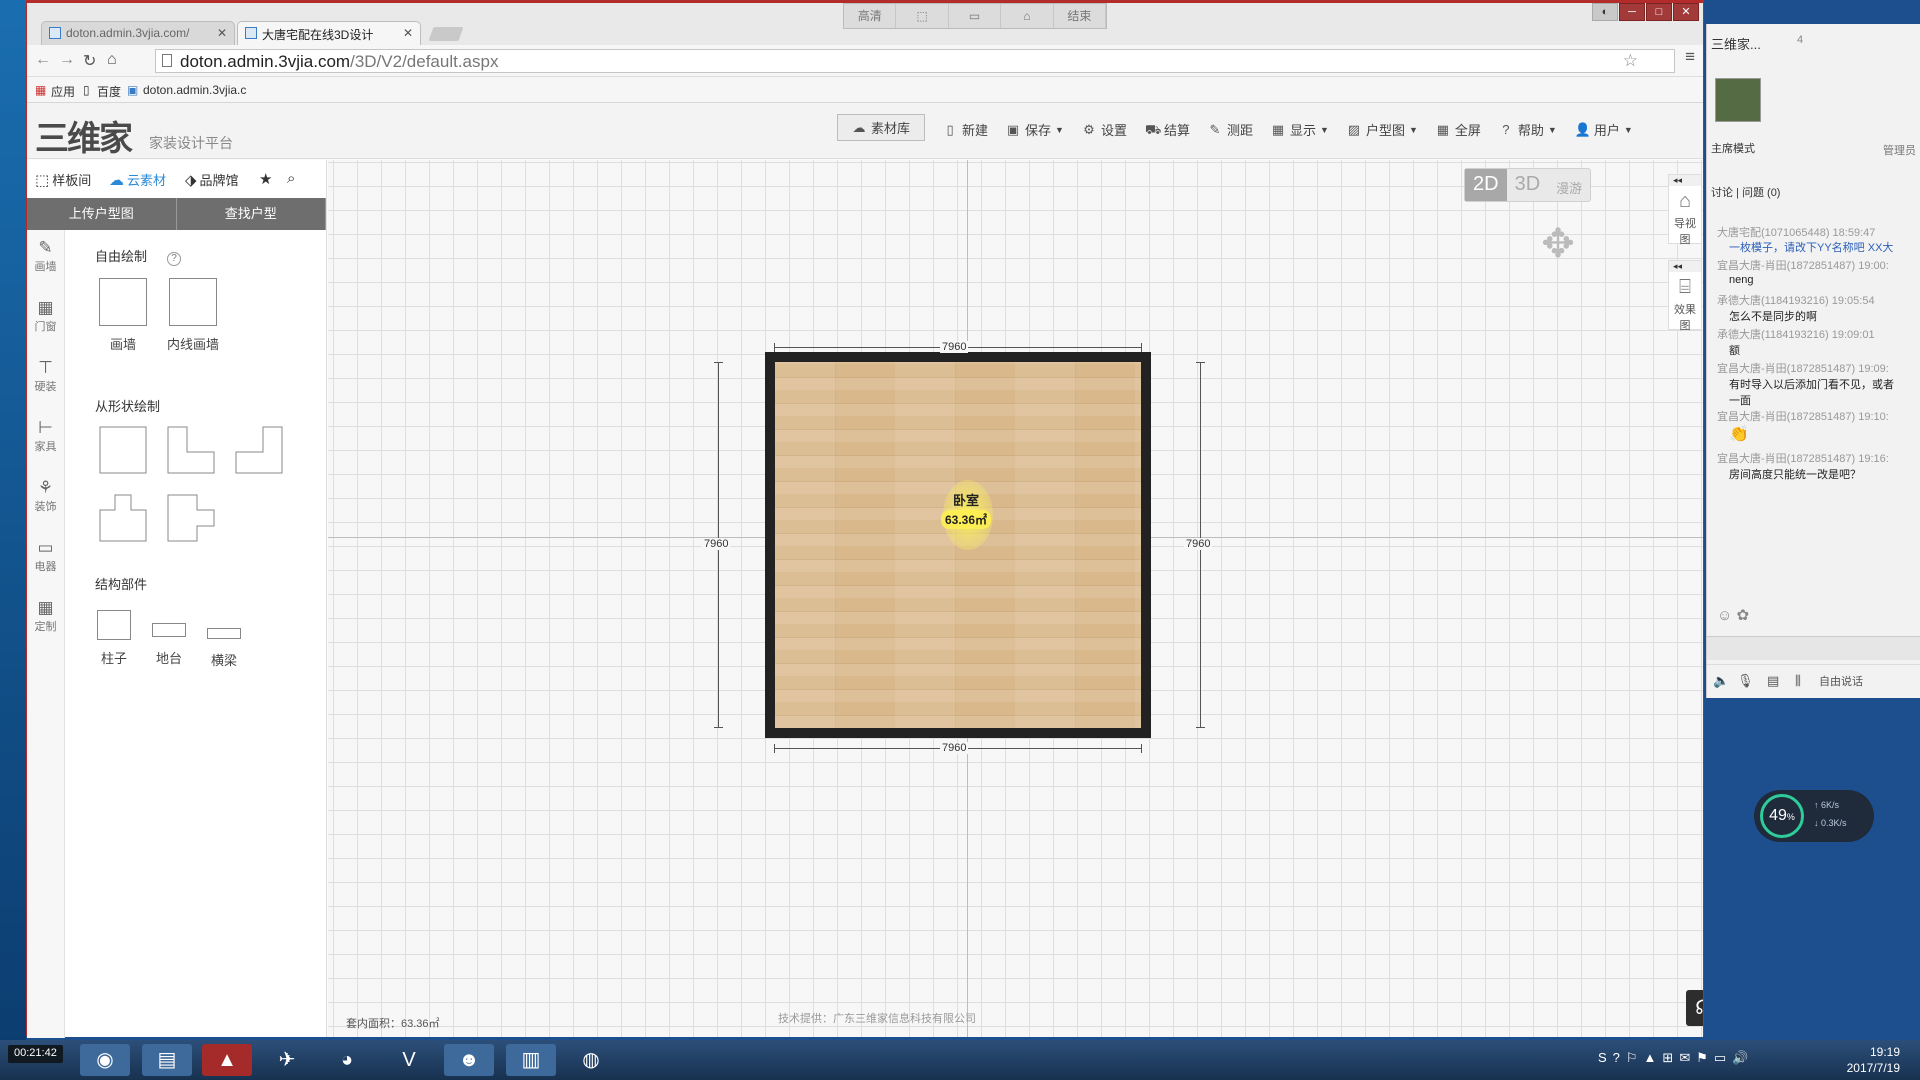 The width and height of the screenshot is (1920, 1080). Describe the element at coordinates (1694, 1008) in the screenshot. I see `headset-icon: ☊` at that location.